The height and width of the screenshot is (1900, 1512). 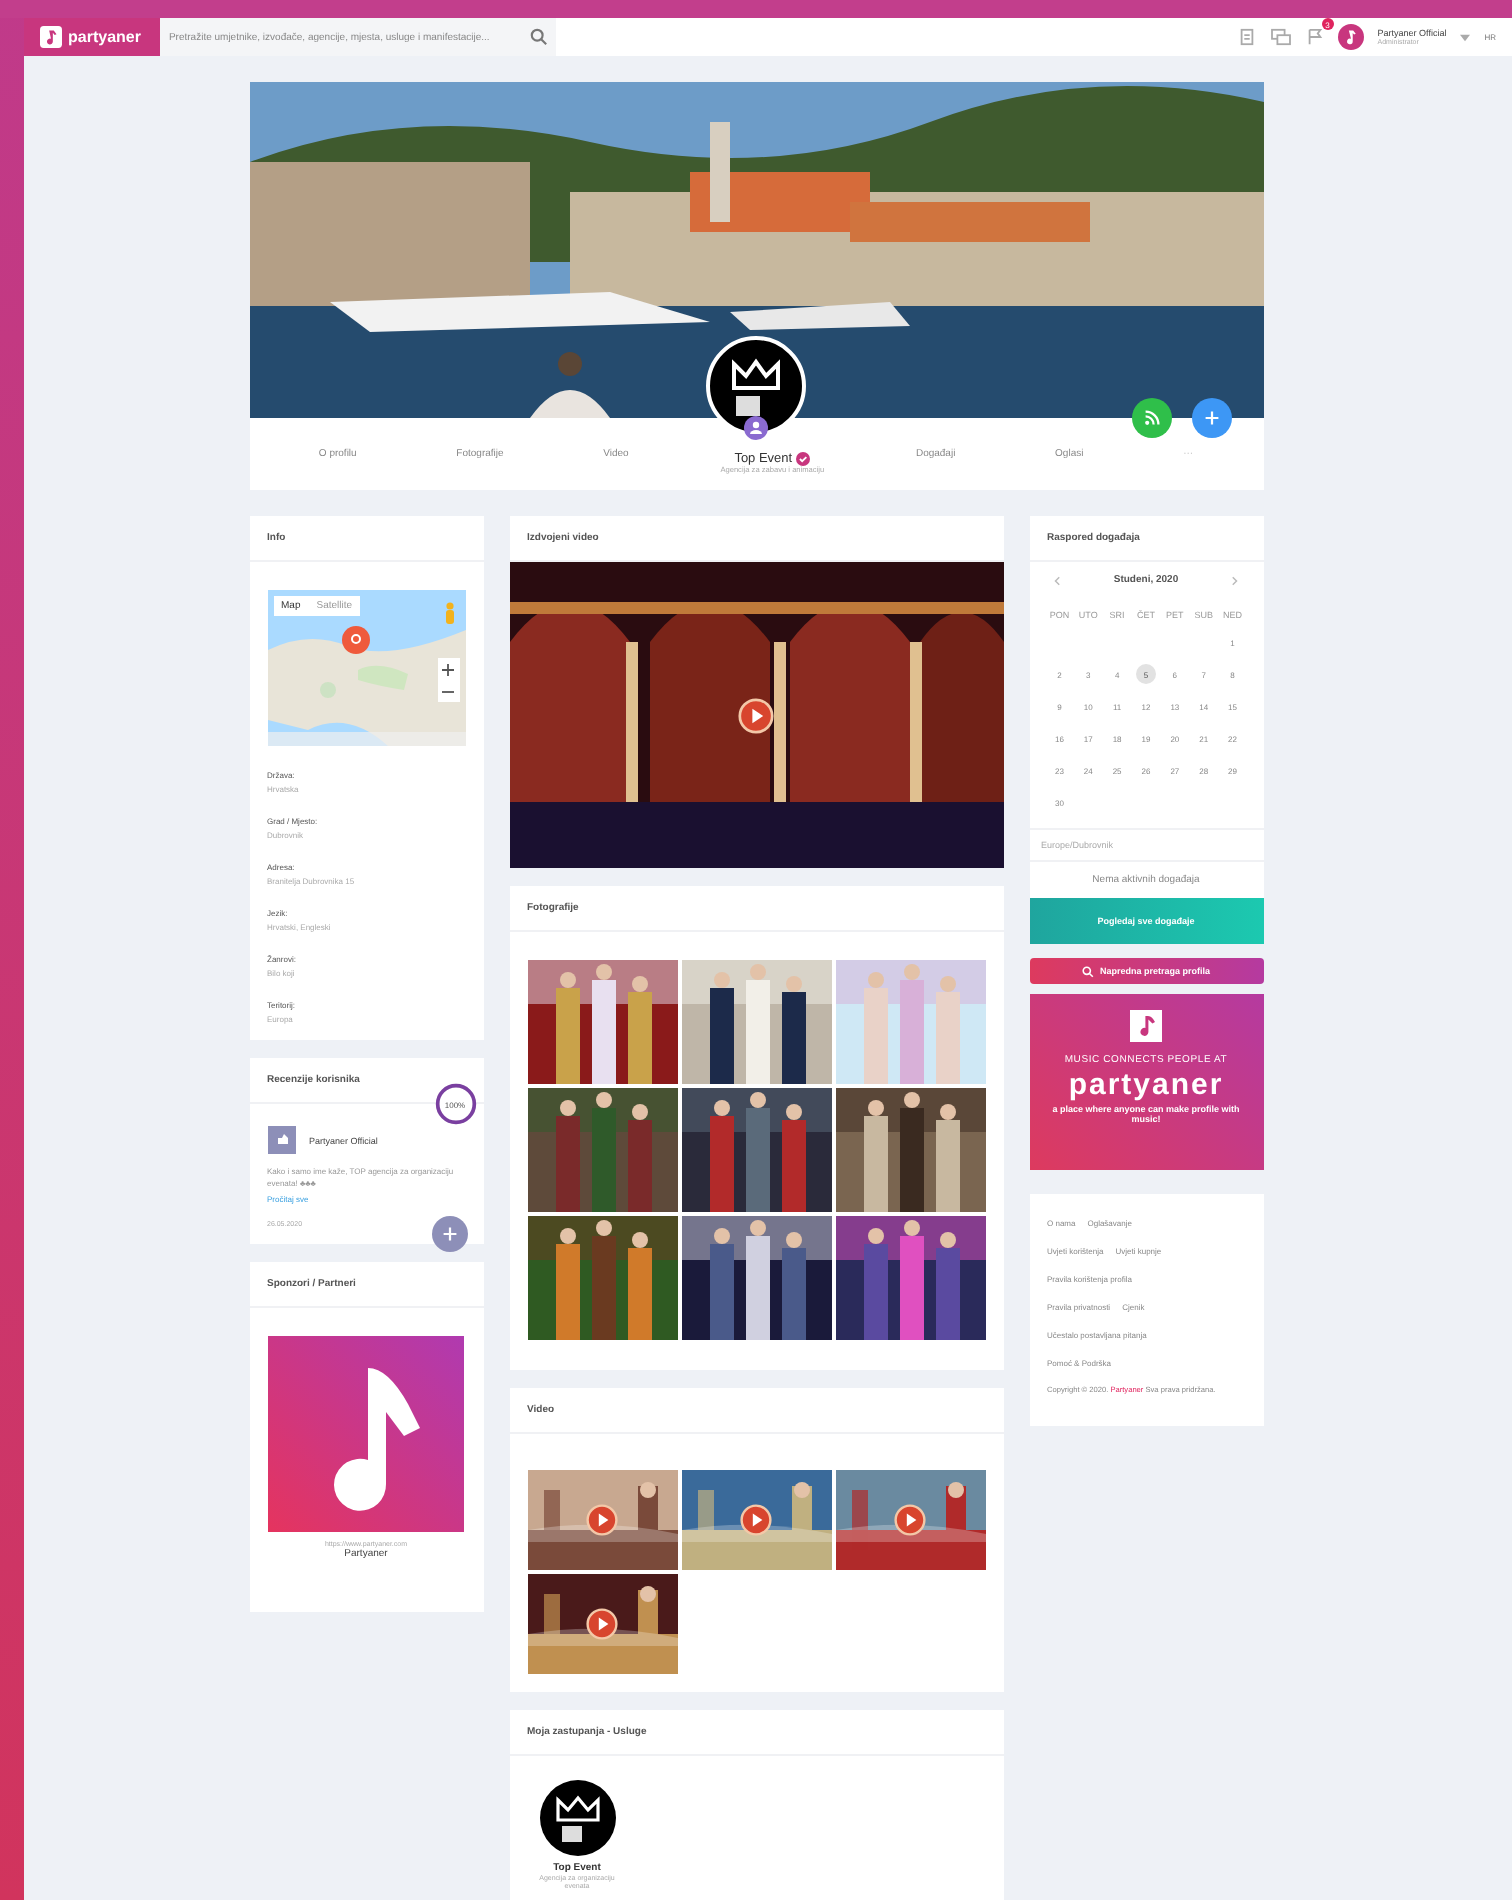 I want to click on location-pin-icon, so click(x=355, y=640).